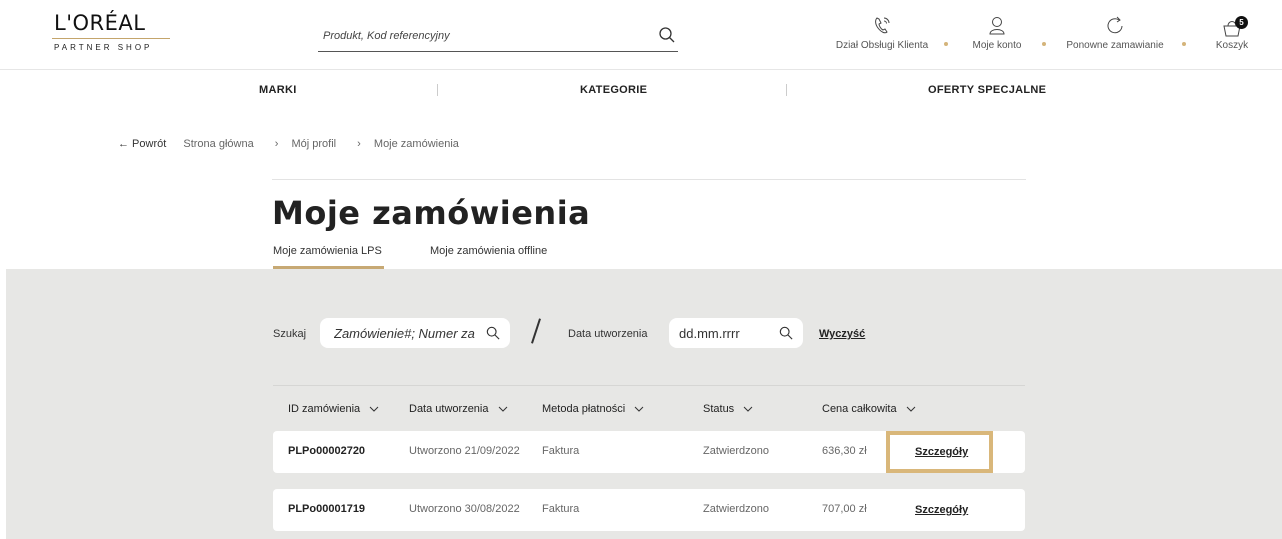  I want to click on column-header-payment: Metoda płatności, so click(593, 409).